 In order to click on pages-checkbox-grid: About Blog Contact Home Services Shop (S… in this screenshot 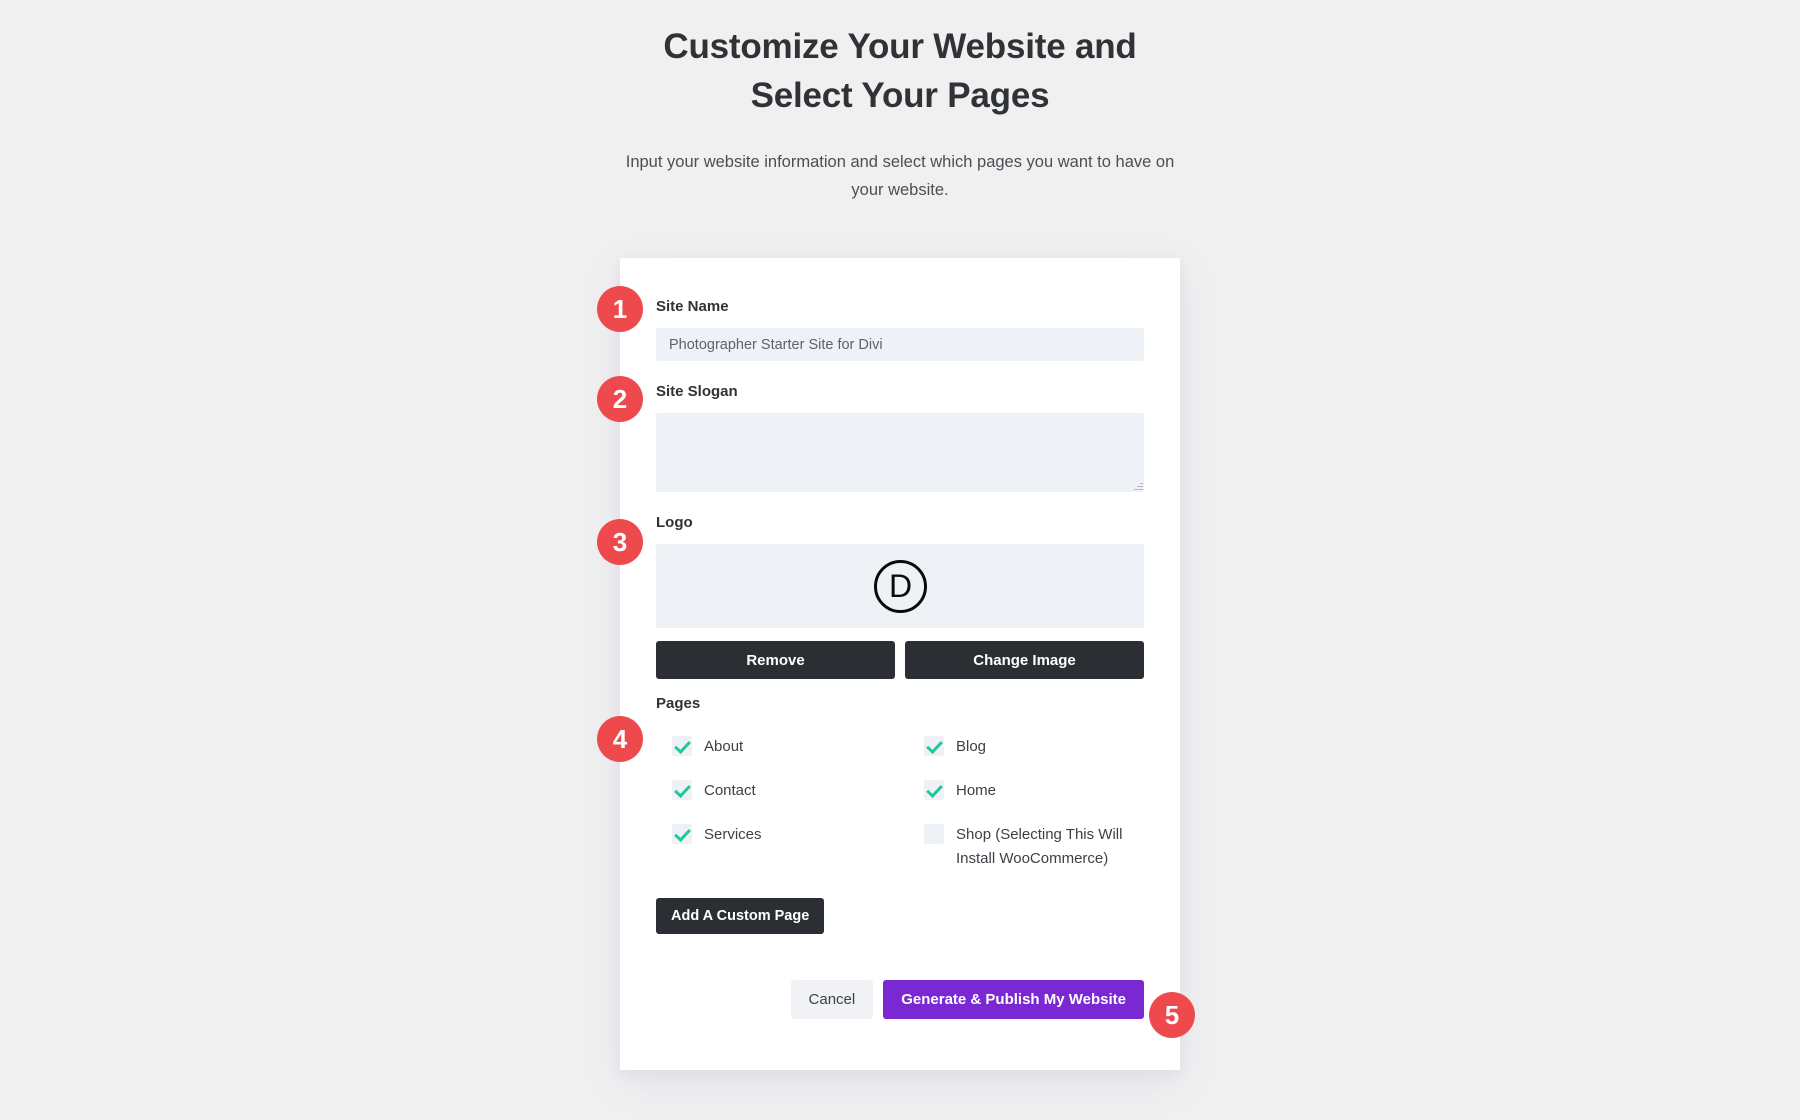, I will do `click(900, 798)`.